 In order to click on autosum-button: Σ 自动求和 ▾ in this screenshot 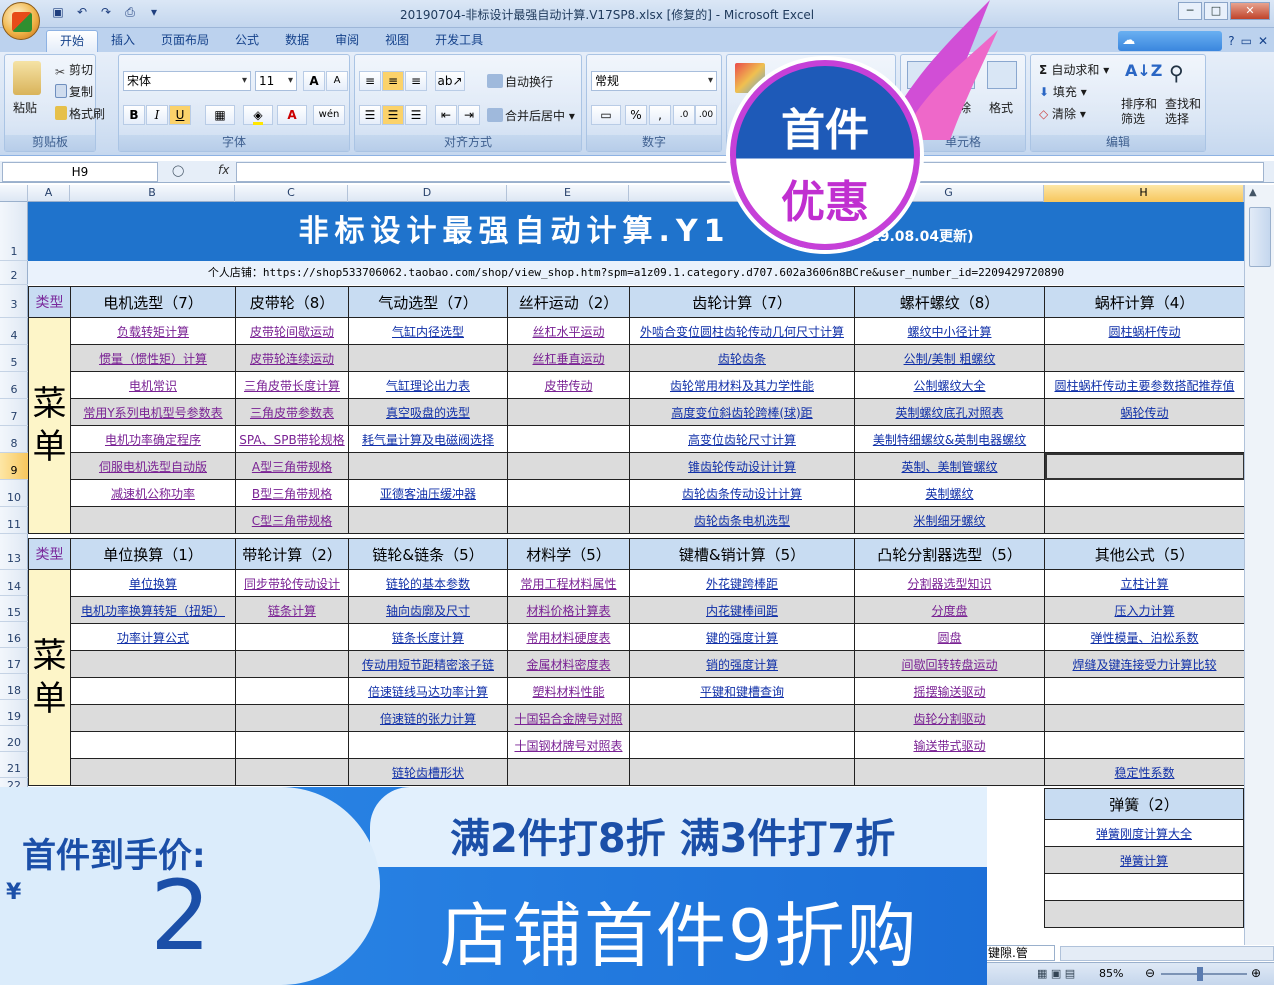, I will do `click(1074, 69)`.